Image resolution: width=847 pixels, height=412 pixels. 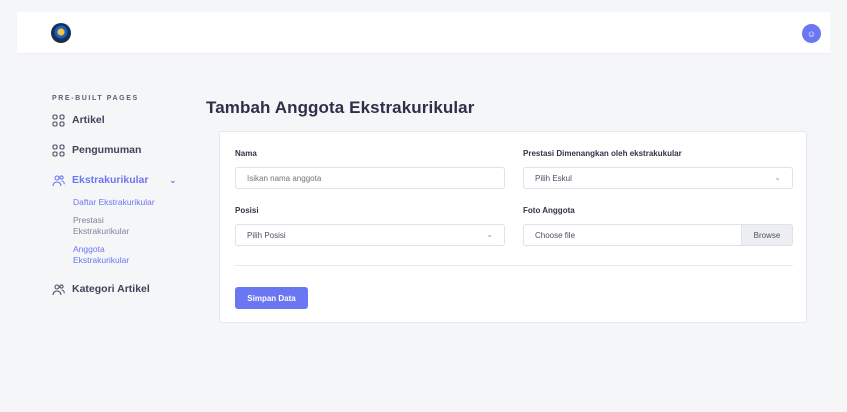 I want to click on top-bar: ☺, so click(x=423, y=33).